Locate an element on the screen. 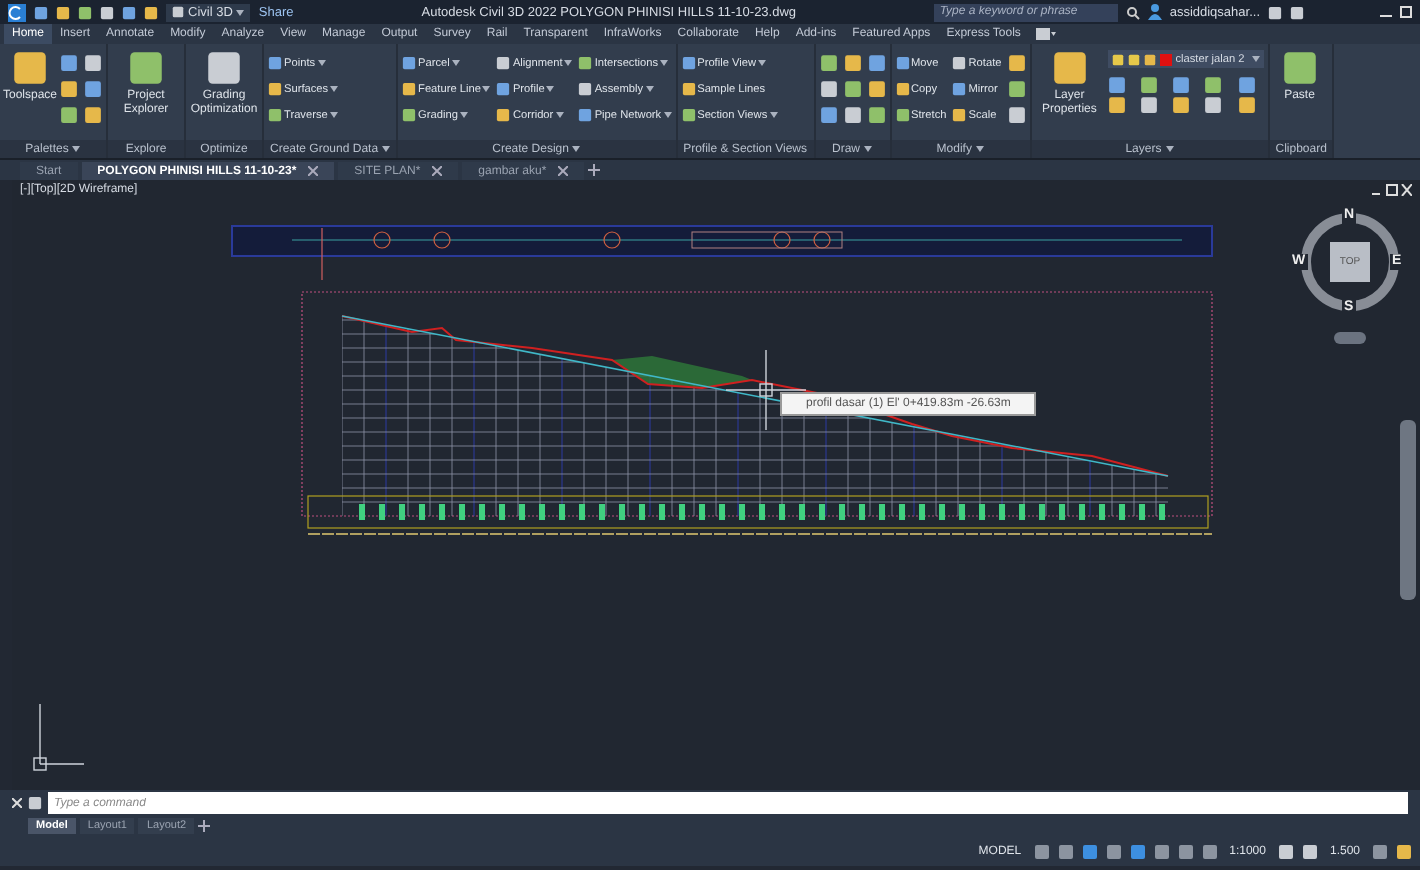 This screenshot has height=870, width=1420. wcs-menu is located at coordinates (1350, 338).